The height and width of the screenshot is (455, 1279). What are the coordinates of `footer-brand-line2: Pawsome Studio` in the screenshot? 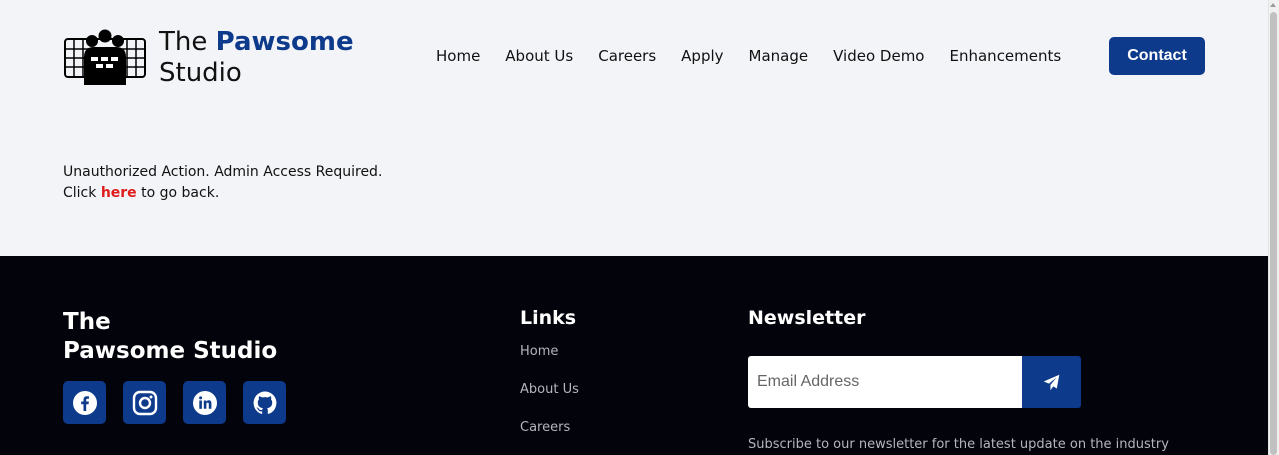 It's located at (170, 351).